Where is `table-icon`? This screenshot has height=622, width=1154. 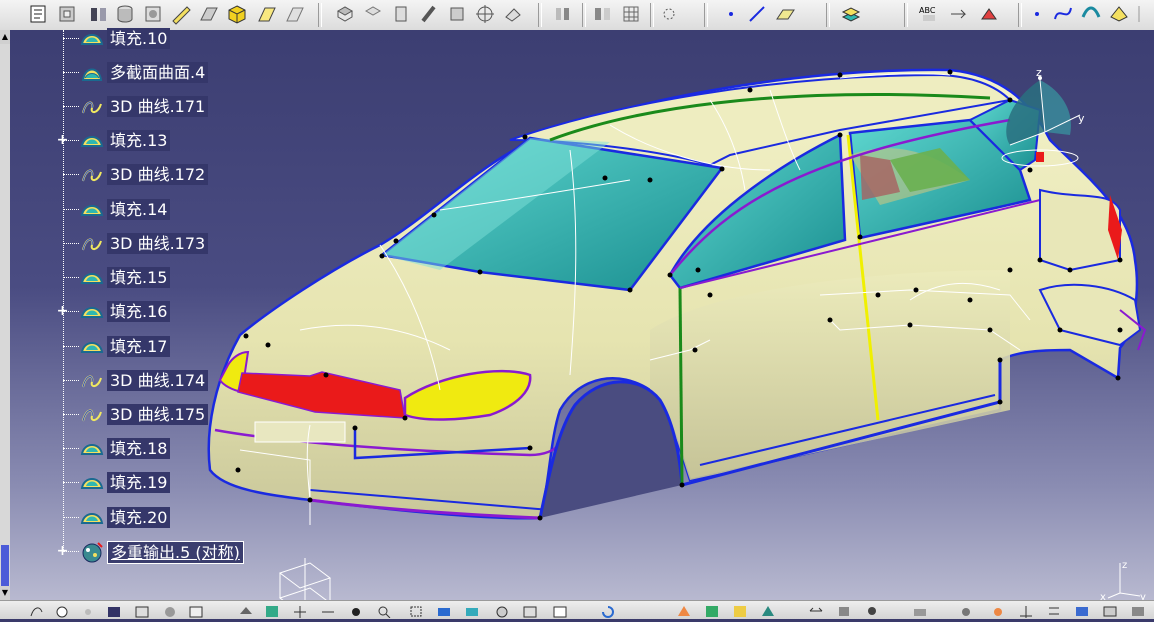
table-icon is located at coordinates (1082, 610).